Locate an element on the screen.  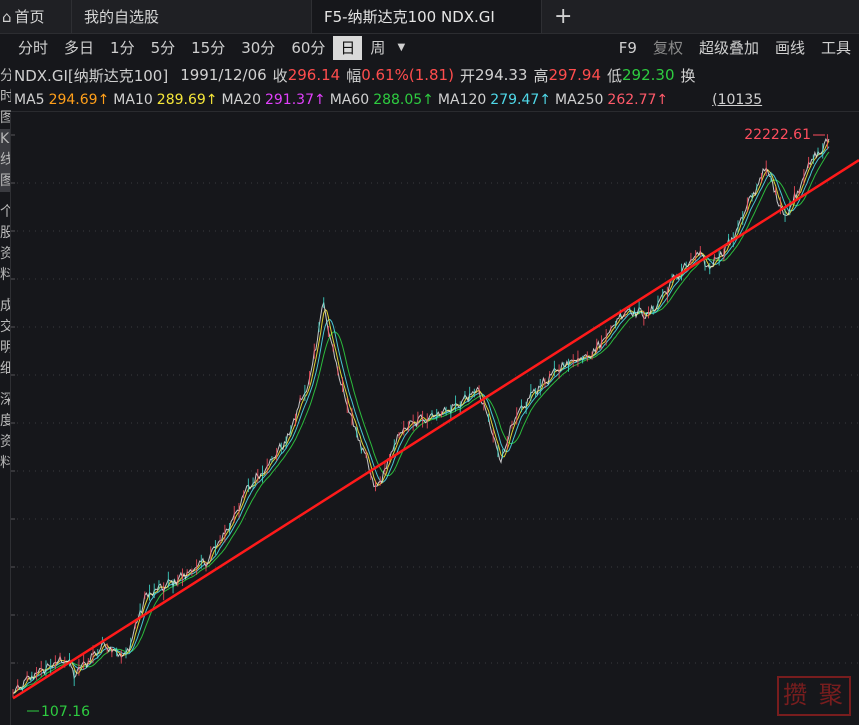
close-label: 收 is located at coordinates (280, 75).